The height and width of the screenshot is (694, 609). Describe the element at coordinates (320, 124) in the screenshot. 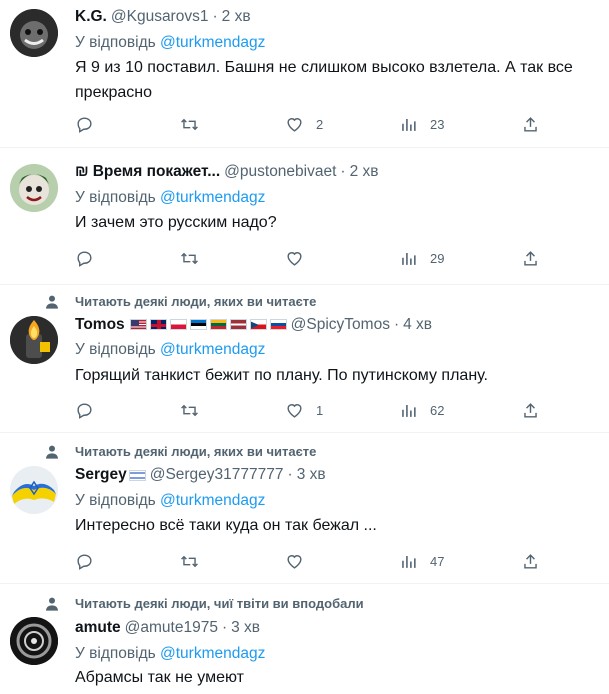

I see `like-count: 2` at that location.